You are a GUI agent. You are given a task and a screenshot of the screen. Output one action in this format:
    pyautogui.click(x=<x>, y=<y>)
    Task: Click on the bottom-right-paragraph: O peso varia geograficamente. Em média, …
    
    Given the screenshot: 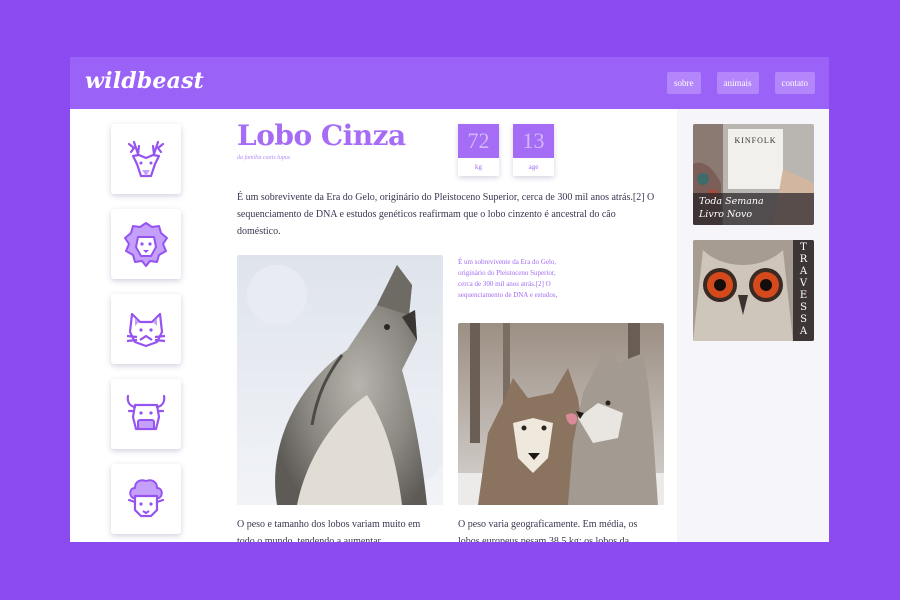 What is the action you would take?
    pyautogui.click(x=565, y=529)
    